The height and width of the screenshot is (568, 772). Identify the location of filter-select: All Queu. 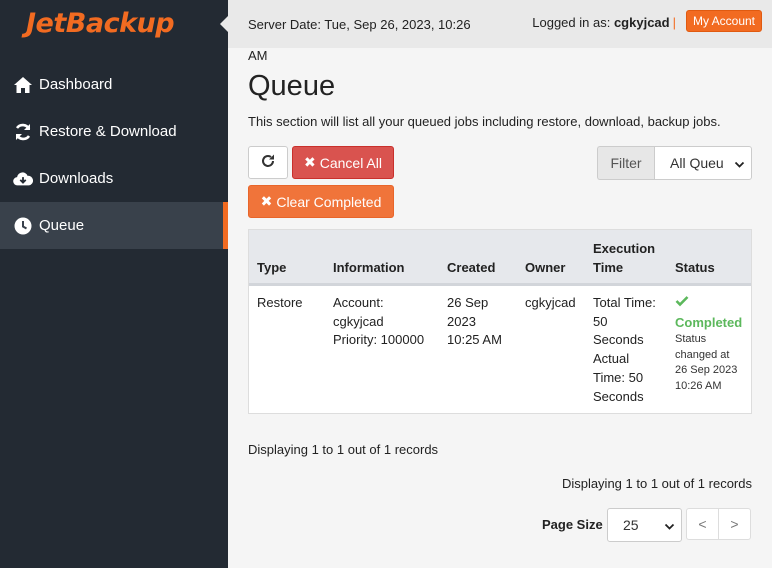
(703, 163).